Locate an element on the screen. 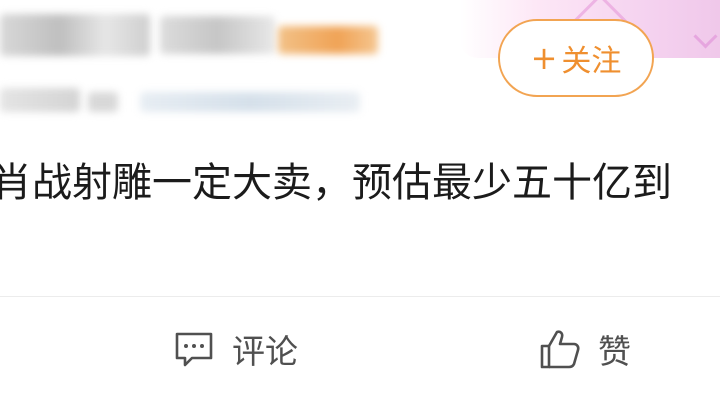  comment-icon is located at coordinates (194, 349).